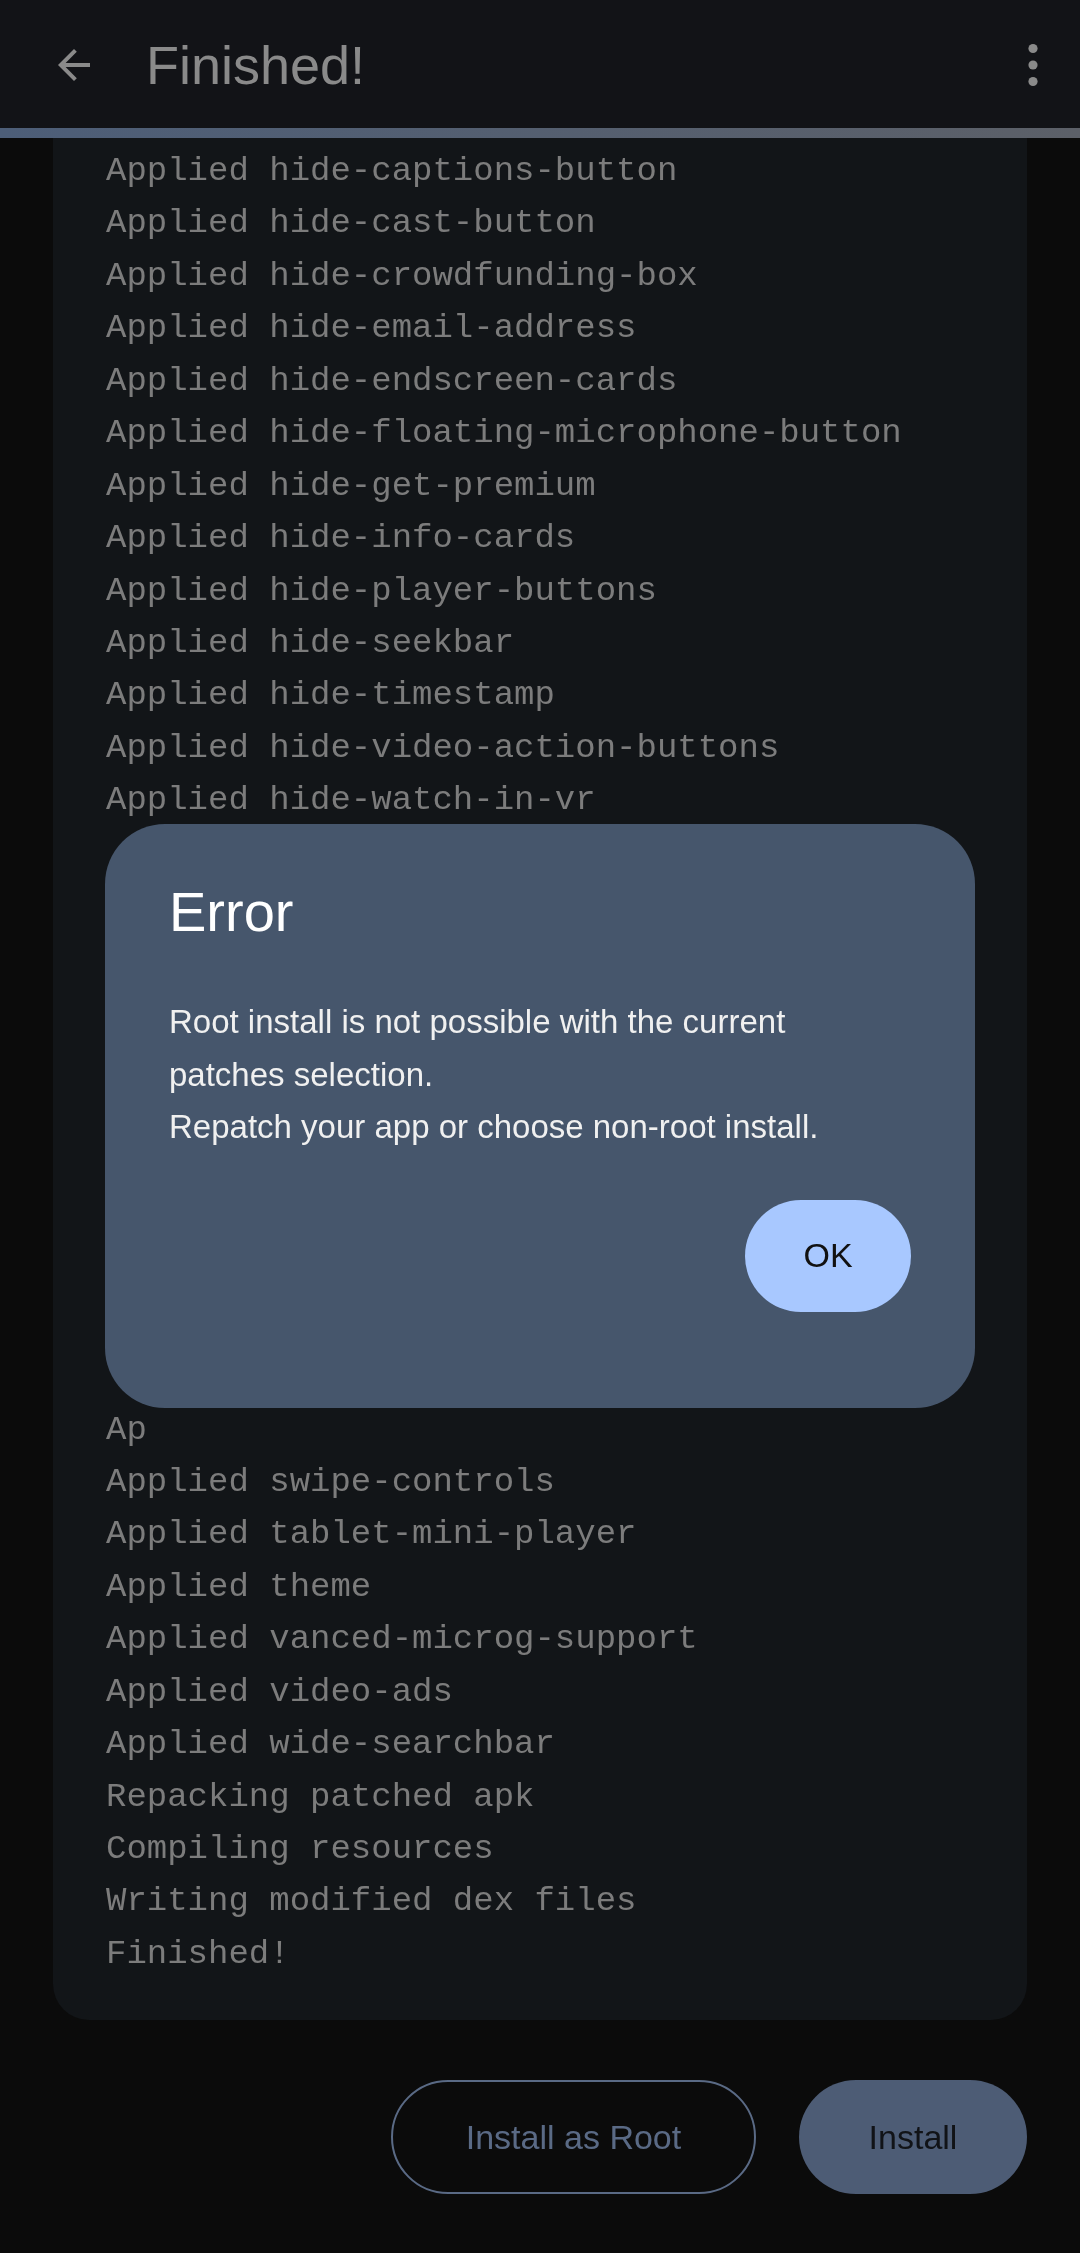  What do you see at coordinates (351, 223) in the screenshot?
I see `log-line: Applied hide-cast-button` at bounding box center [351, 223].